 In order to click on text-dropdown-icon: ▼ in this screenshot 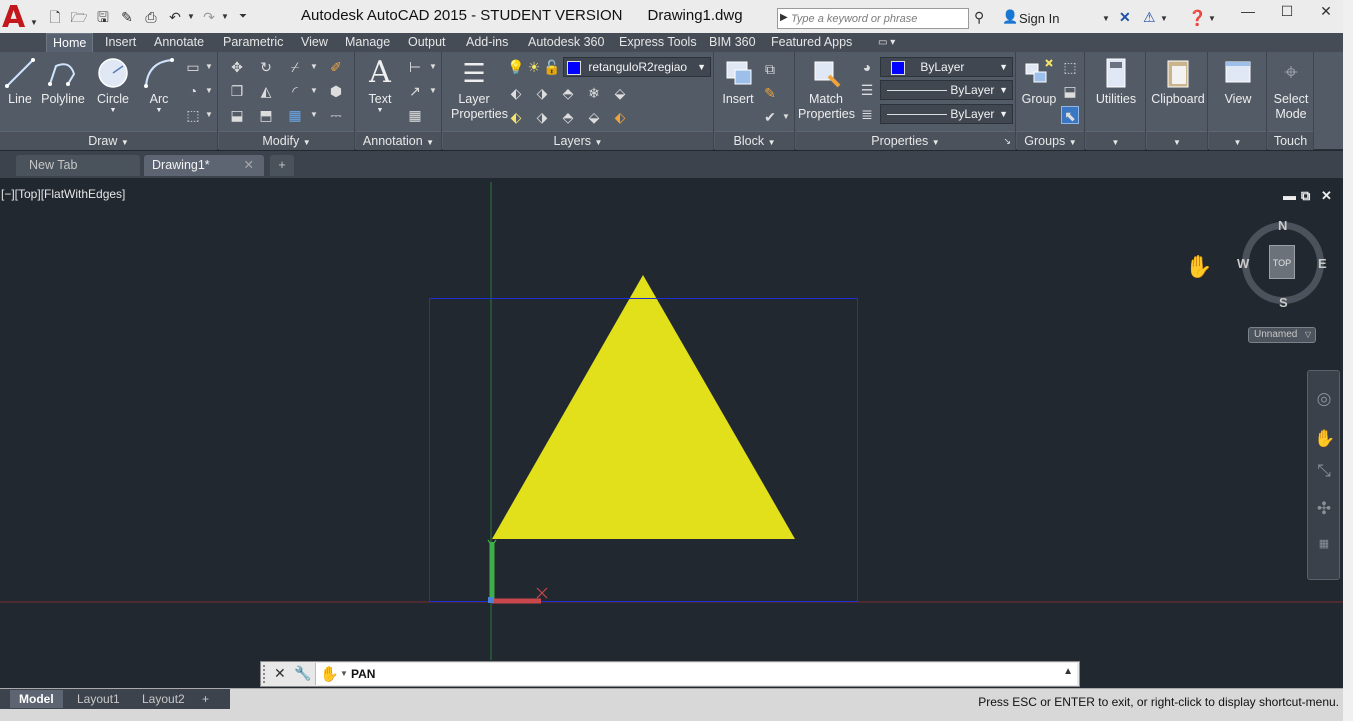, I will do `click(380, 110)`.